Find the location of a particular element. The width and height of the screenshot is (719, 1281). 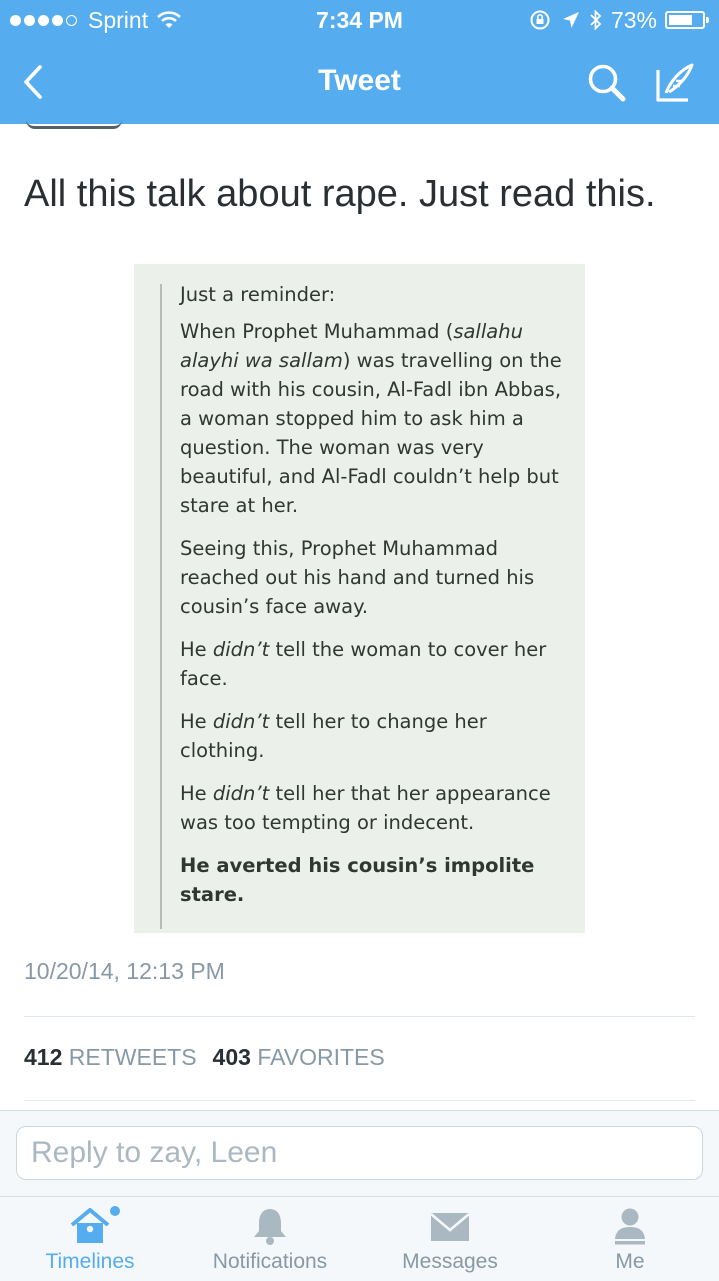

compose-button is located at coordinates (675, 83).